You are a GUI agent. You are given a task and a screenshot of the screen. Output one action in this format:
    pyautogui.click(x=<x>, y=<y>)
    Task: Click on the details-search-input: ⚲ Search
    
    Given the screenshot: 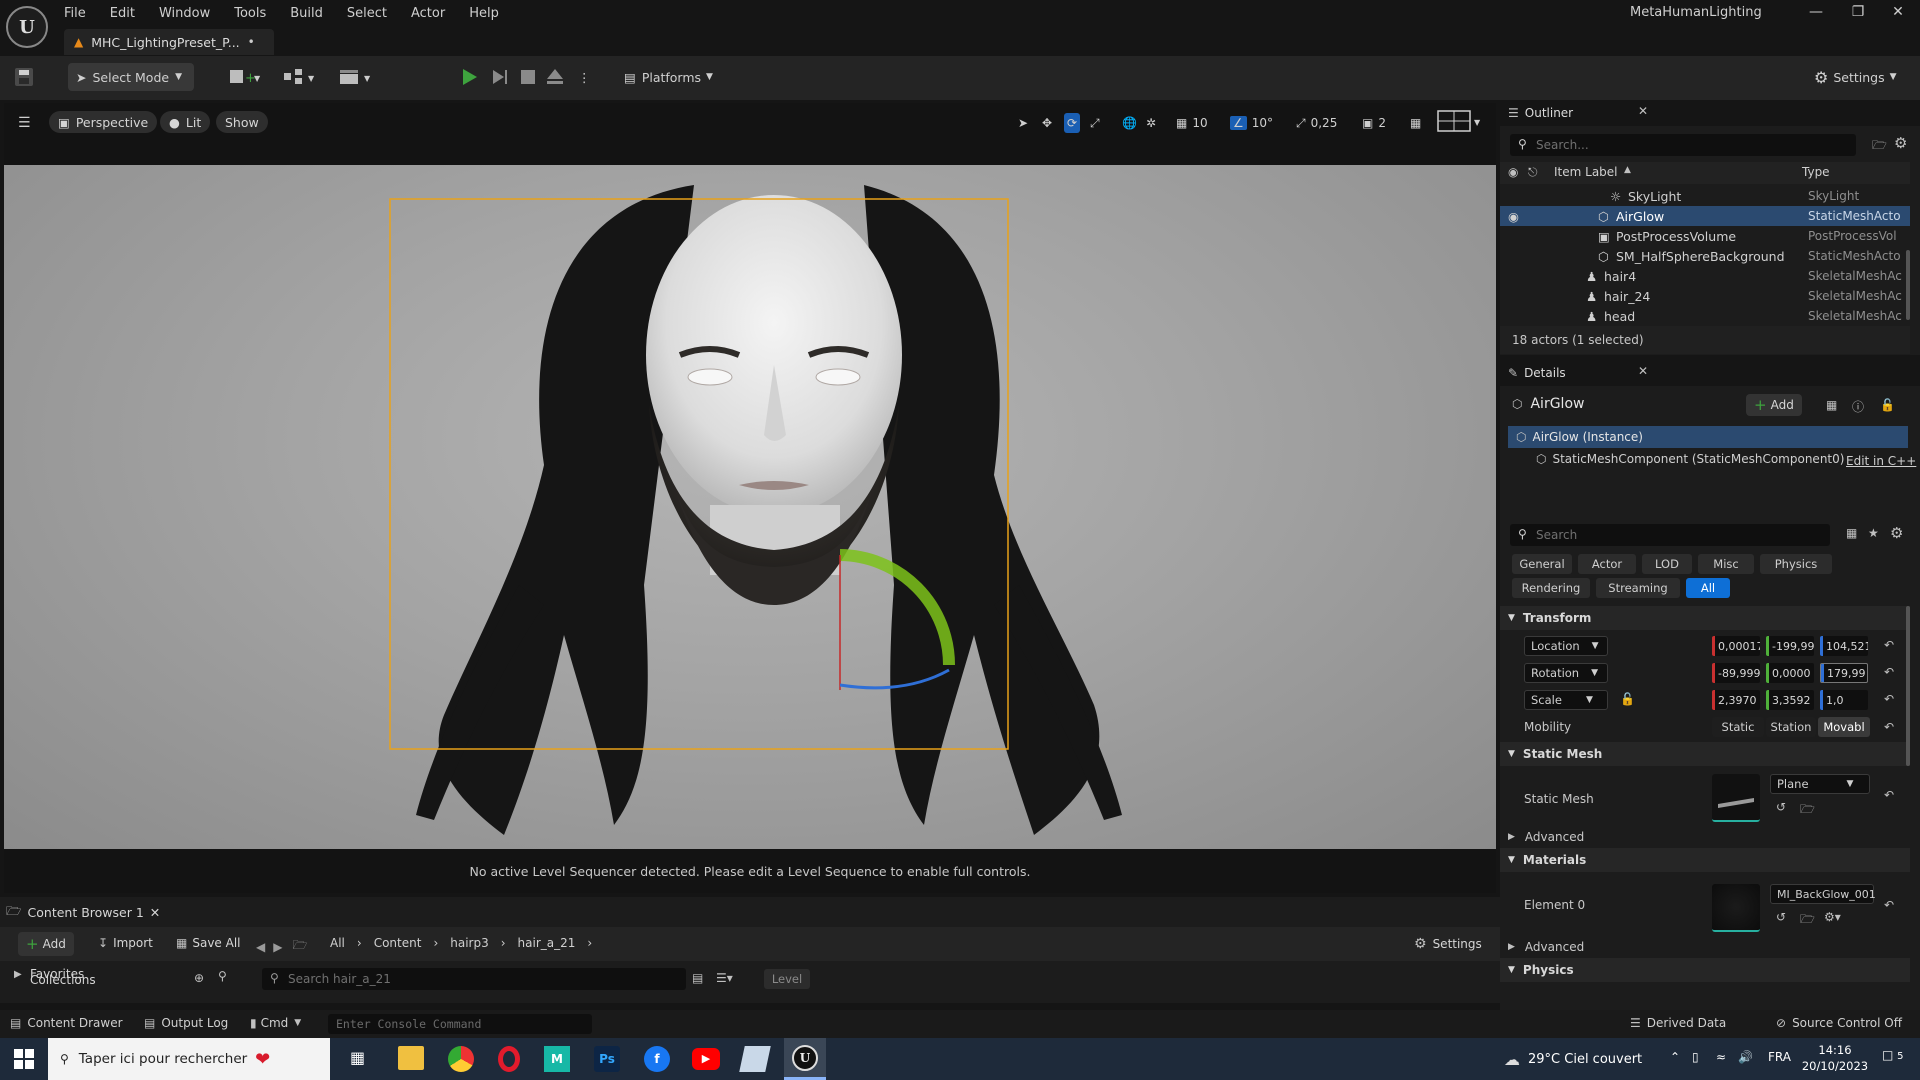 What is the action you would take?
    pyautogui.click(x=1670, y=535)
    